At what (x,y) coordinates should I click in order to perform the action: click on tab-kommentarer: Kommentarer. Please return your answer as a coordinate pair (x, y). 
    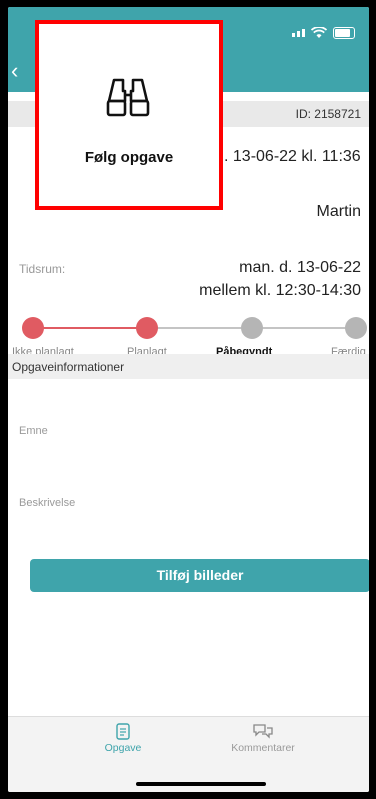
    Looking at the image, I should click on (263, 738).